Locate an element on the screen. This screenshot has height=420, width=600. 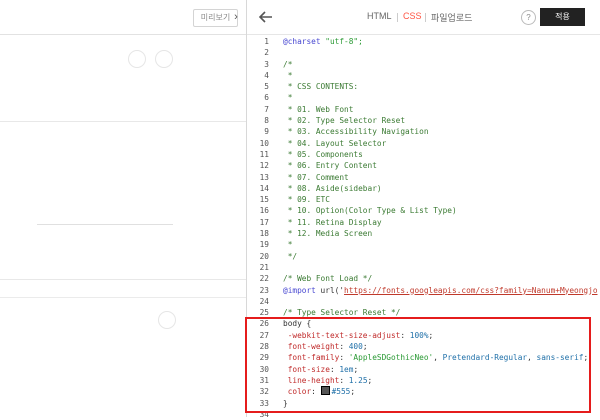
code-line: 3 /* is located at coordinates (423, 64).